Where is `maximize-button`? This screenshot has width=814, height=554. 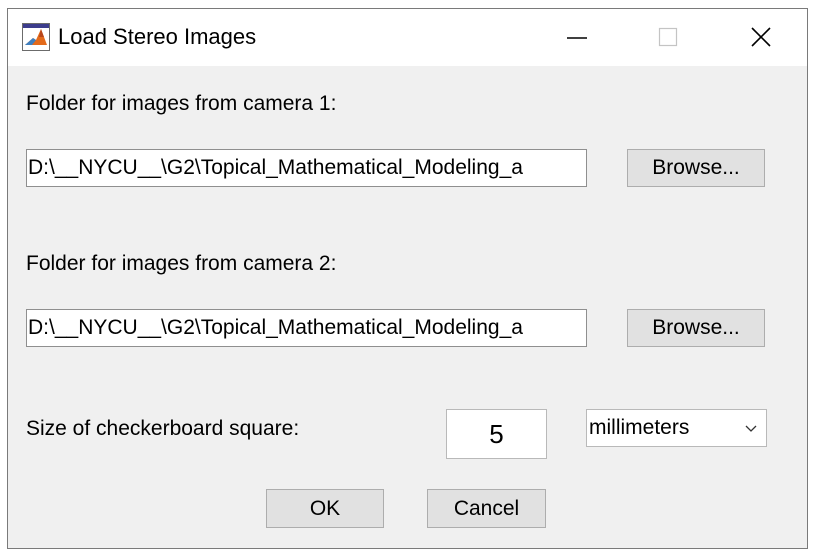
maximize-button is located at coordinates (668, 38).